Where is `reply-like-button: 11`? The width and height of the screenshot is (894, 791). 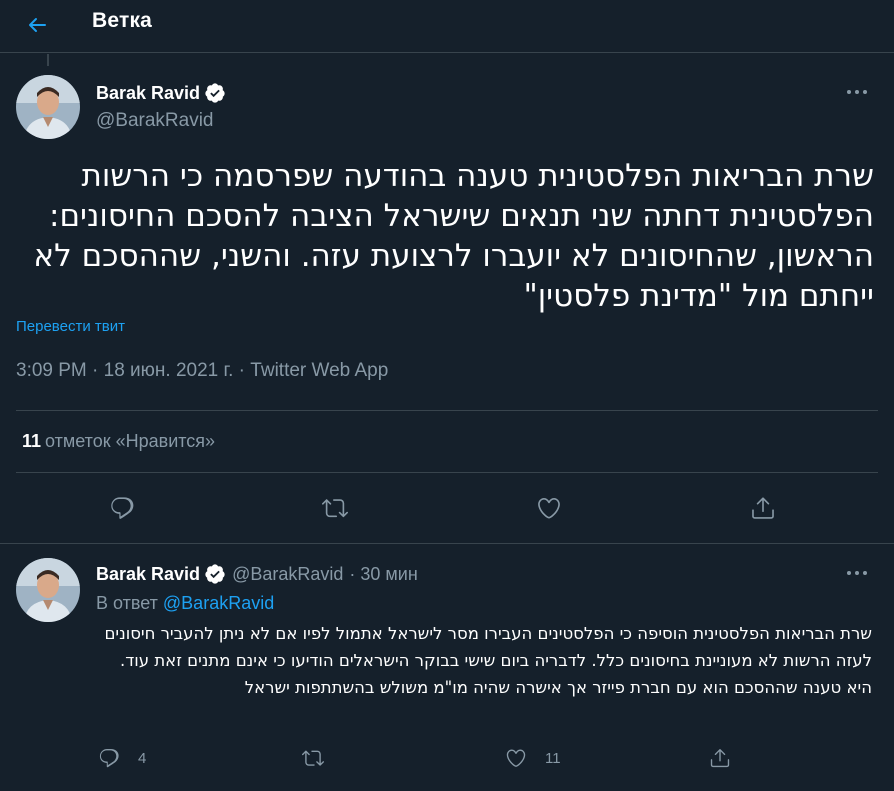
reply-like-button: 11 is located at coordinates (533, 758).